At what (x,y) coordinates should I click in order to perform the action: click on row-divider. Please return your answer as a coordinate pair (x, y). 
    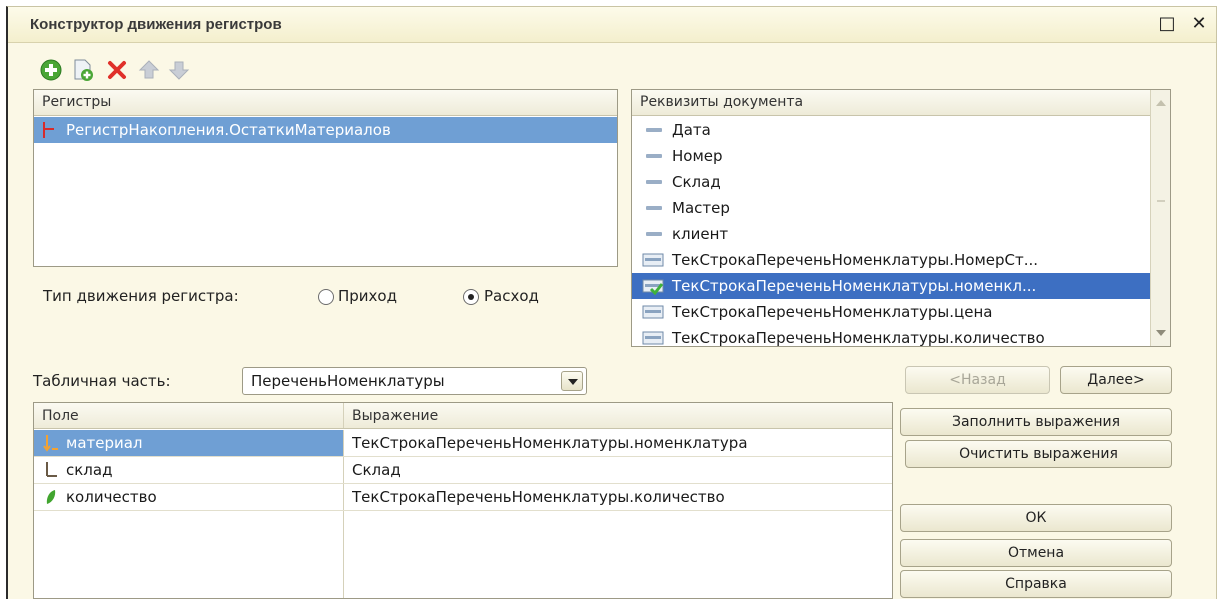
    Looking at the image, I should click on (463, 510).